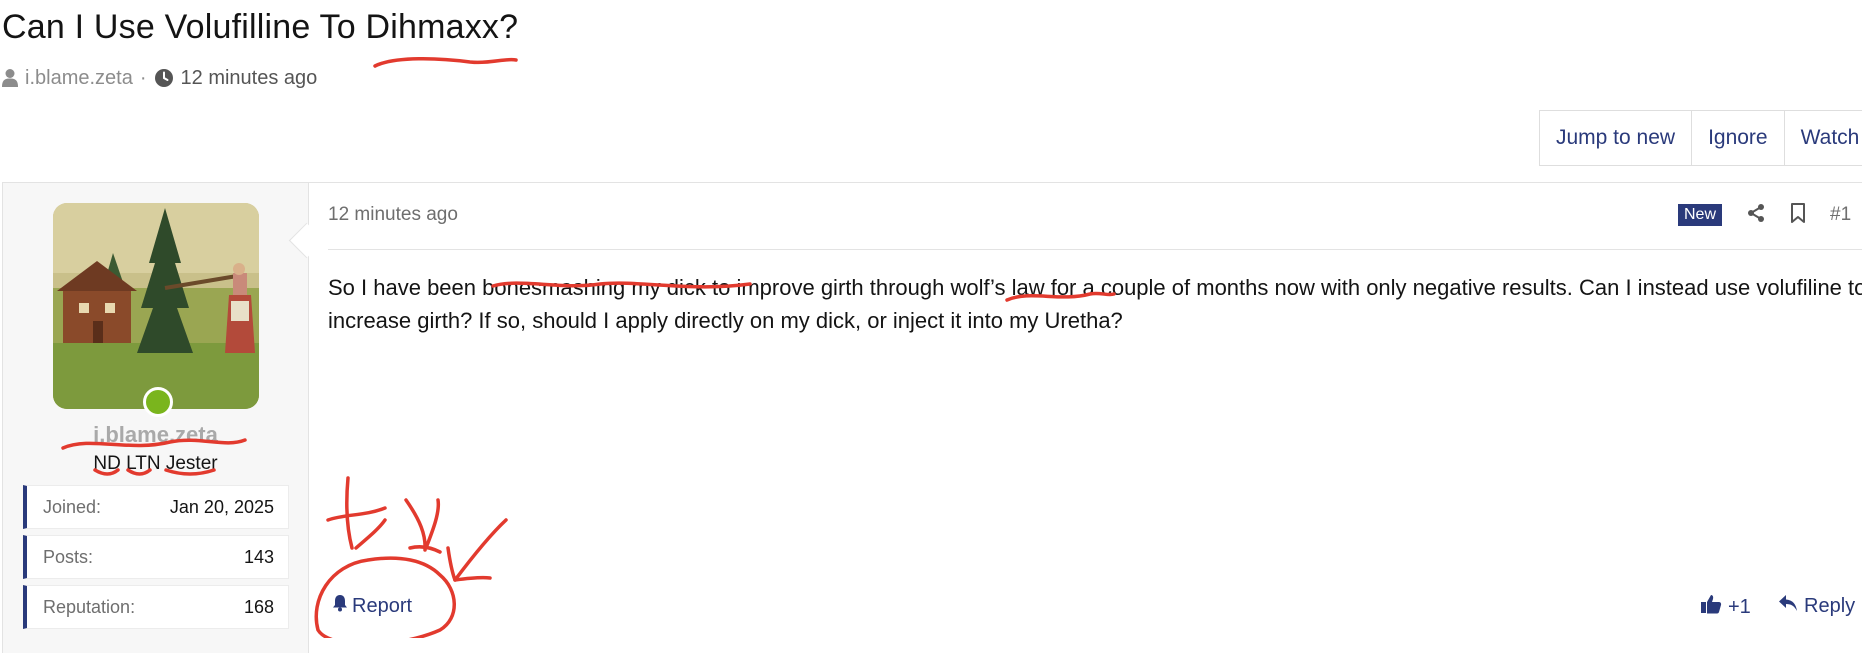 The width and height of the screenshot is (1862, 653). Describe the element at coordinates (156, 607) in the screenshot. I see `stat-reputation: Reputation: 168` at that location.